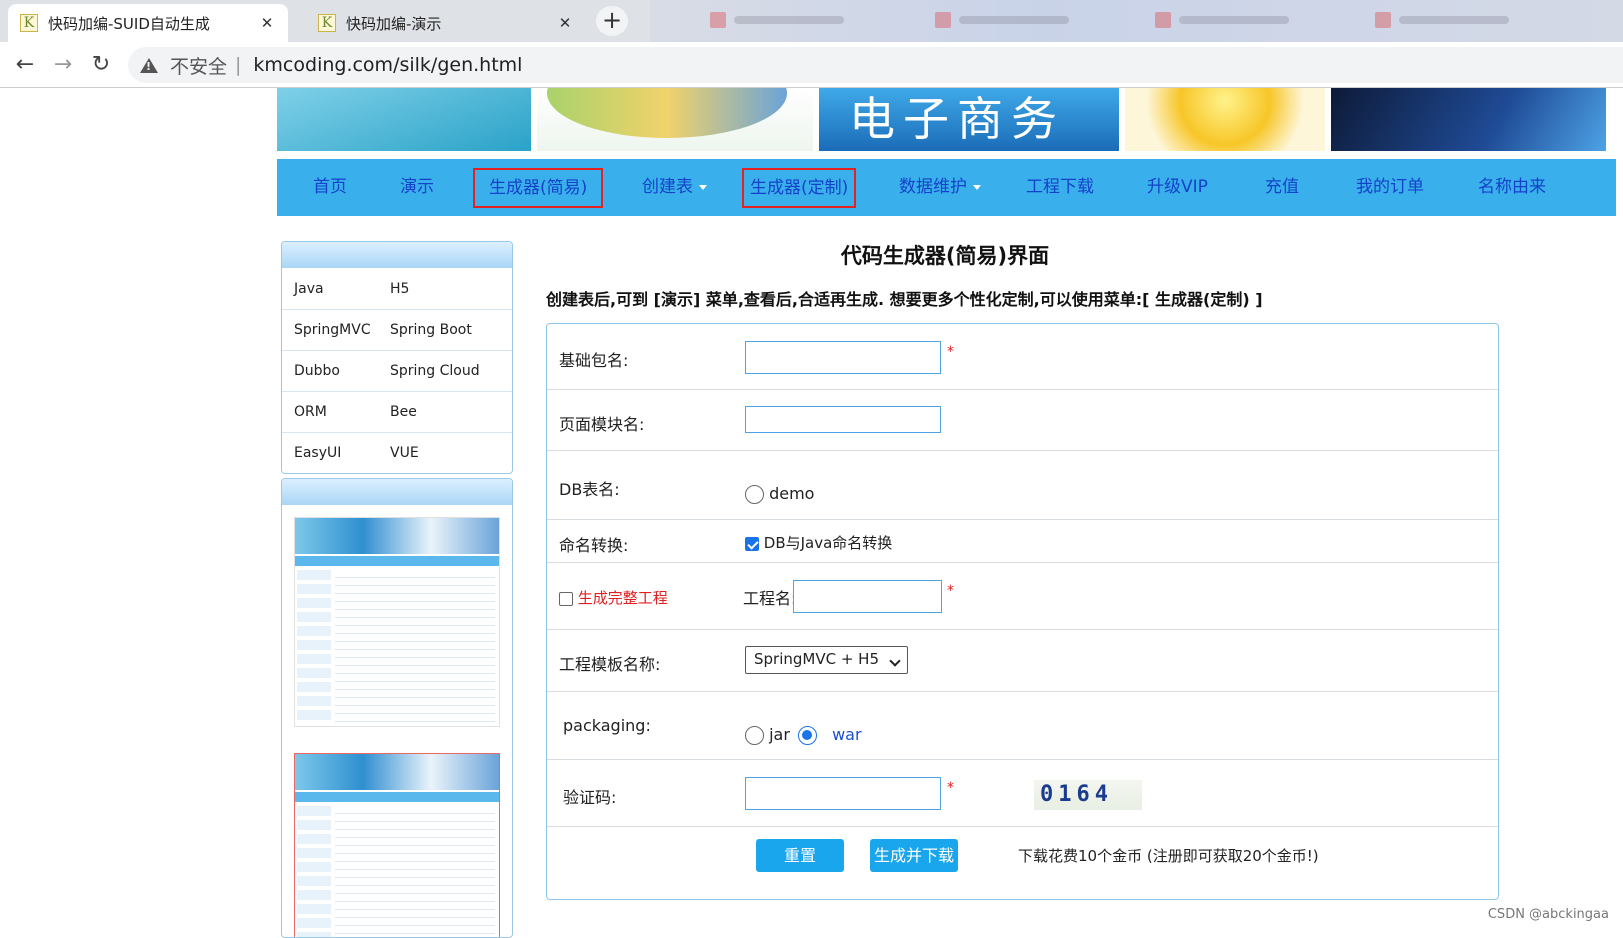  What do you see at coordinates (867, 596) in the screenshot?
I see `project-name-input` at bounding box center [867, 596].